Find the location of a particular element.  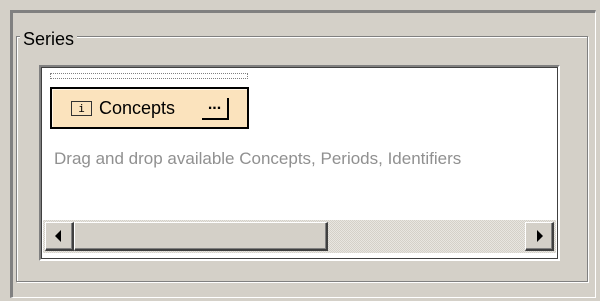

scroll-left-button is located at coordinates (59, 236).